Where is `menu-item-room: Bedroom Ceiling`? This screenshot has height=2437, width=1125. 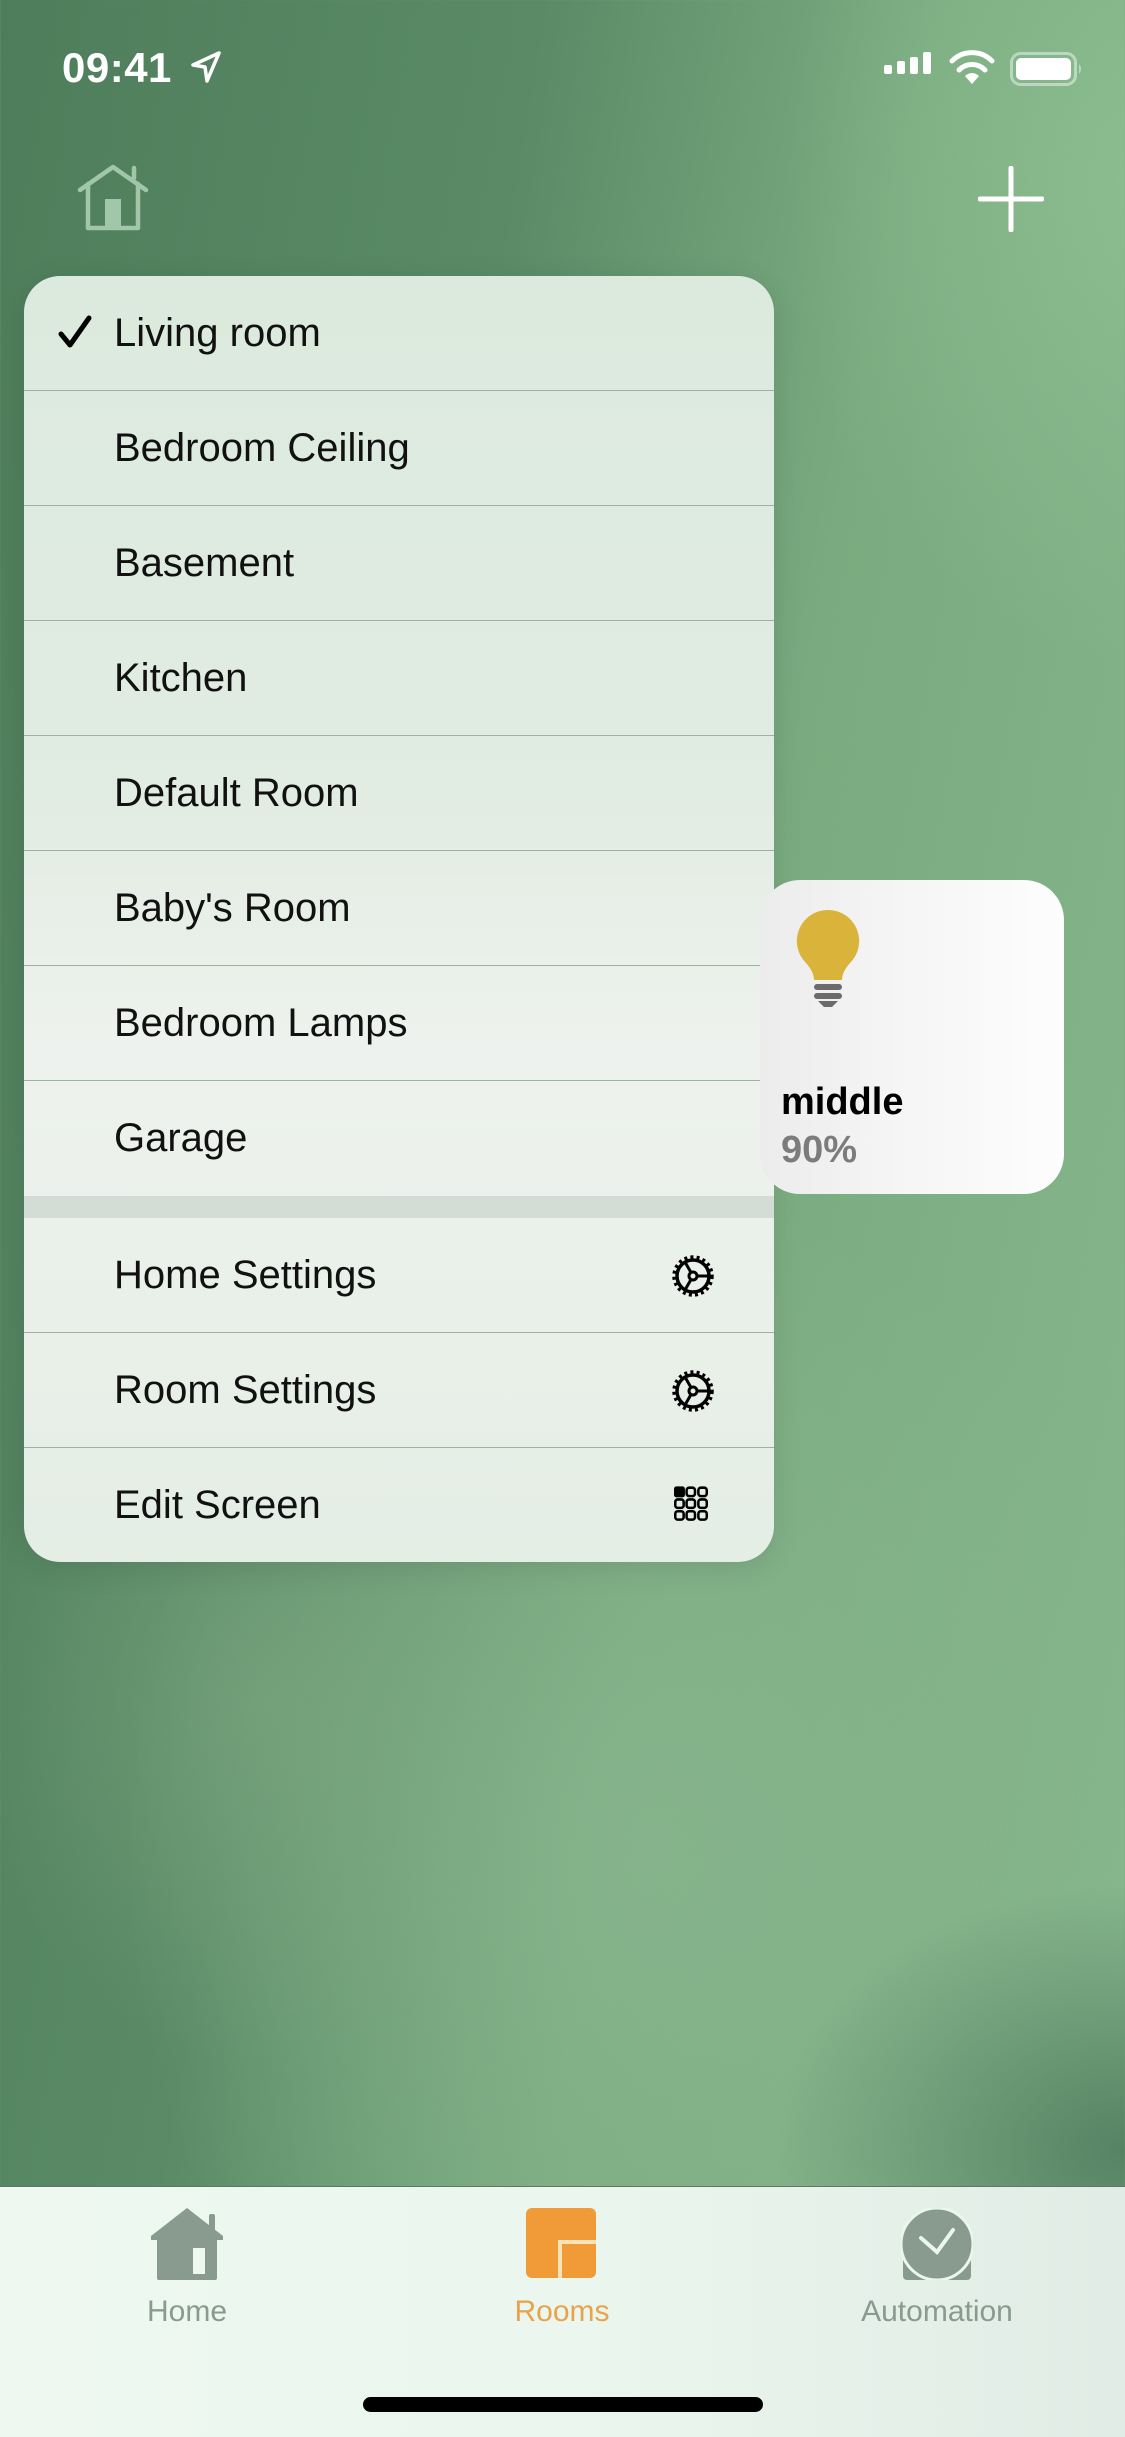 menu-item-room: Bedroom Ceiling is located at coordinates (399, 448).